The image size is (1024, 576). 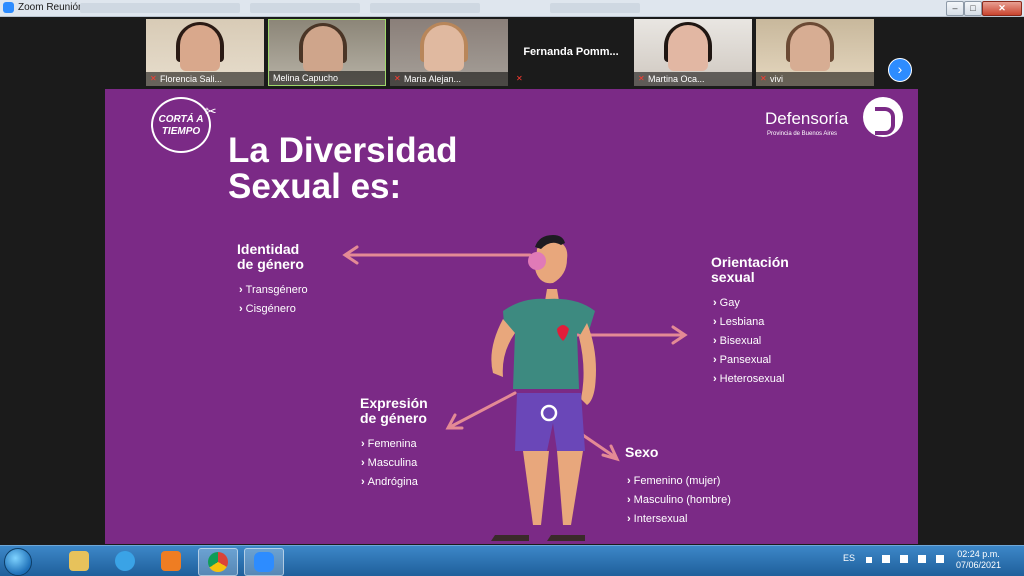 What do you see at coordinates (273, 290) in the screenshot?
I see `list-item: › Transgénero` at bounding box center [273, 290].